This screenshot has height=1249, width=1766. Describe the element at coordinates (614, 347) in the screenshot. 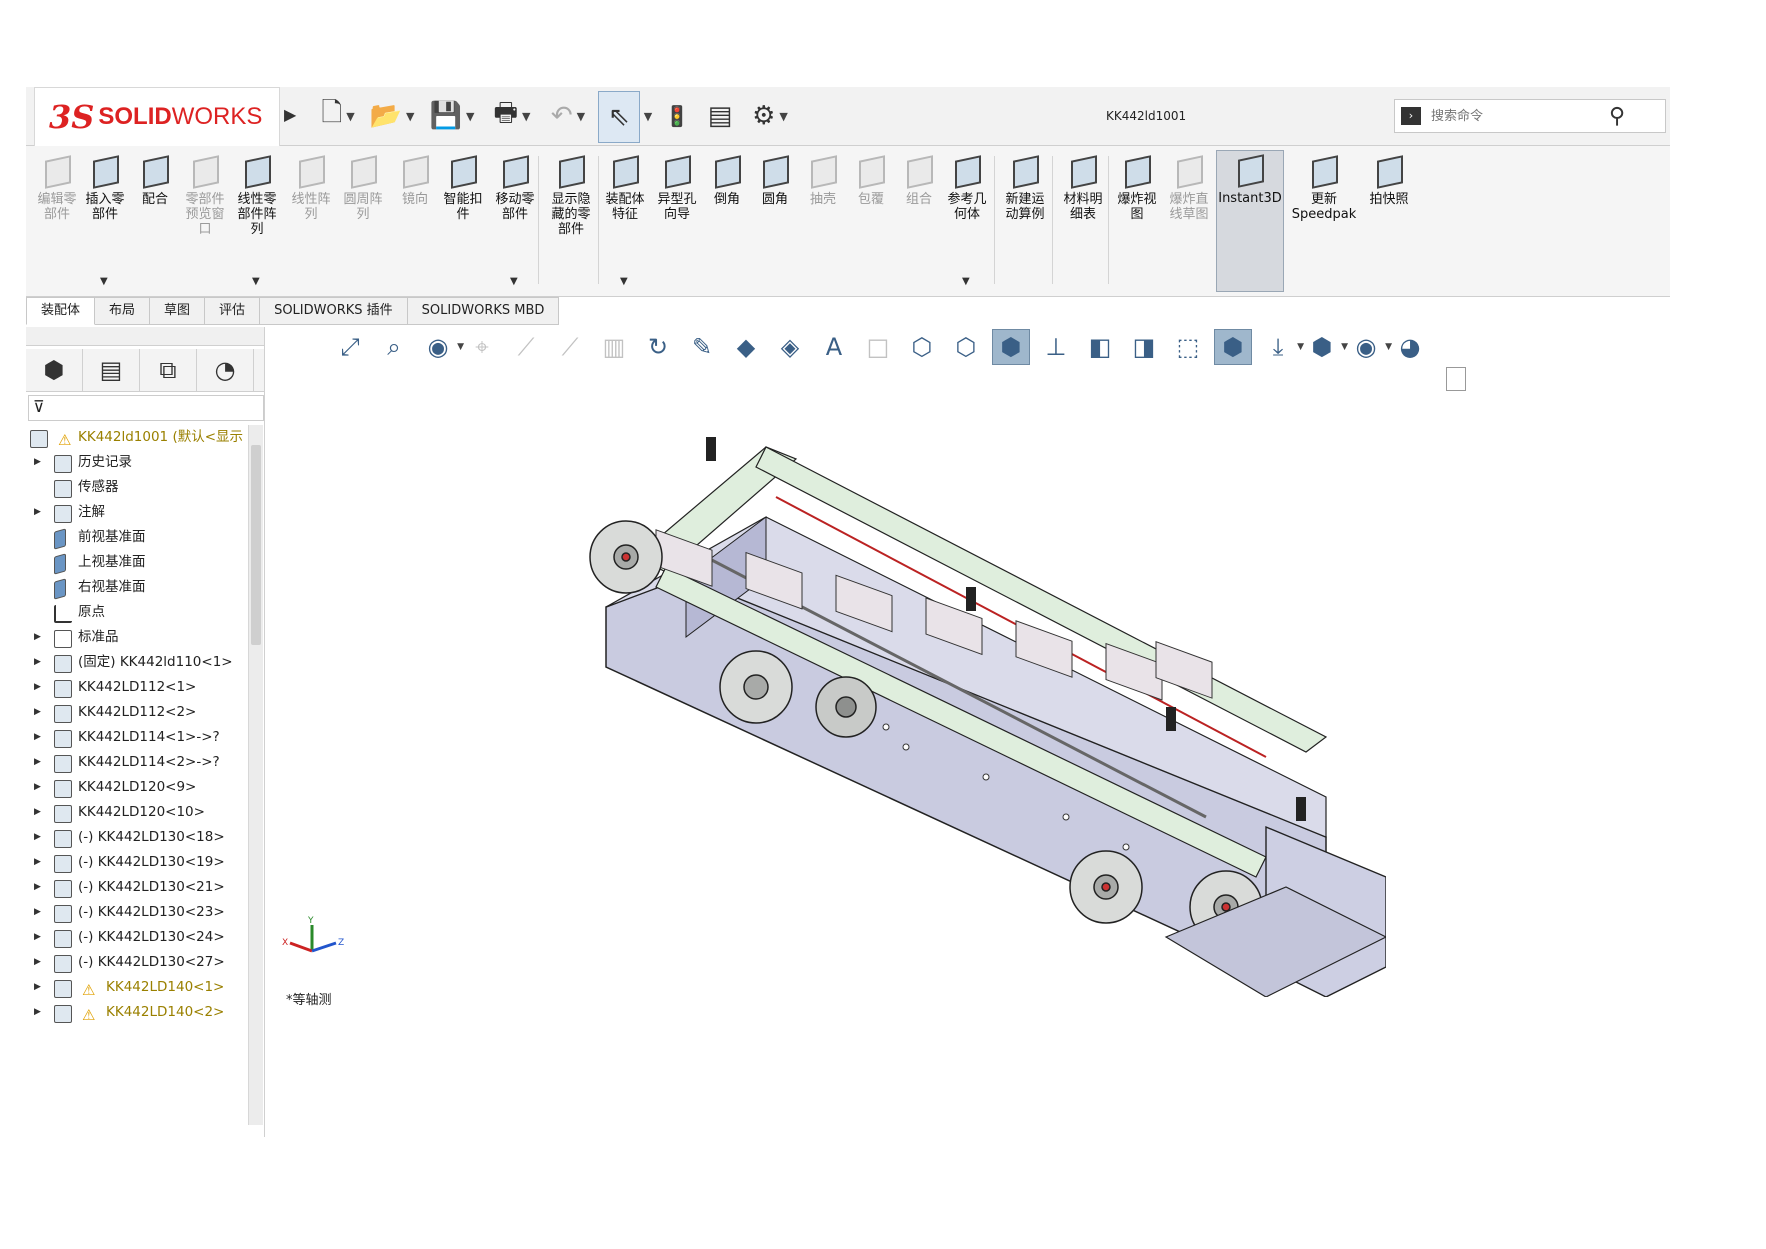

I see `display-style-icon: ▥` at that location.